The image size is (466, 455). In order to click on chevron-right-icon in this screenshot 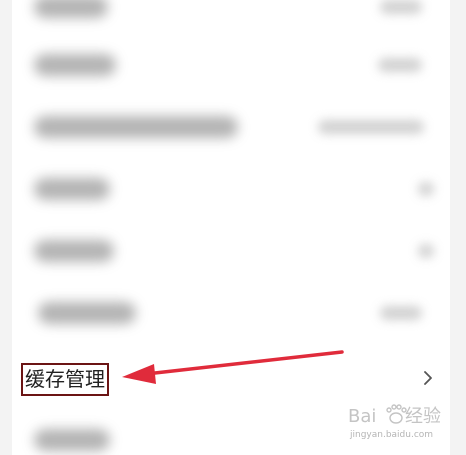, I will do `click(428, 378)`.